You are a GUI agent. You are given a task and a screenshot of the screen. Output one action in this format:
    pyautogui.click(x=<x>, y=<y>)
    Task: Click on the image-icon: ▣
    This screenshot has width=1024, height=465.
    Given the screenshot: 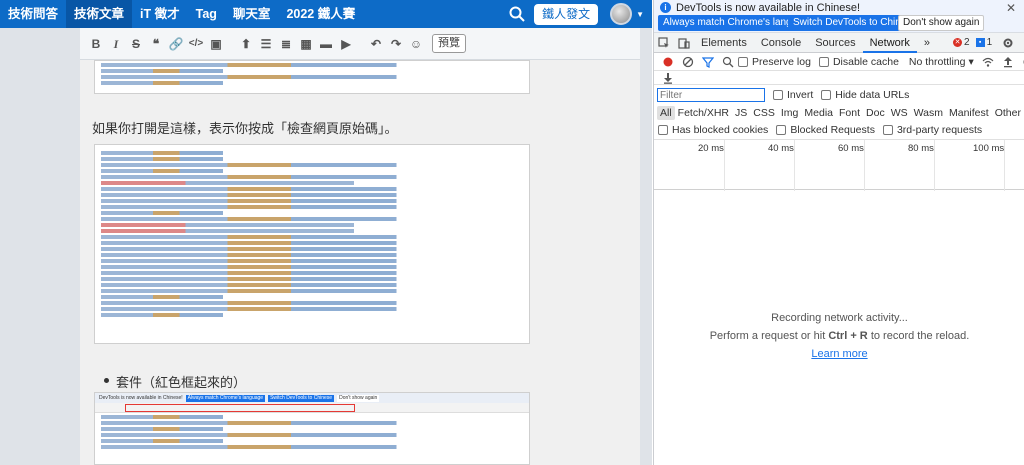 What is the action you would take?
    pyautogui.click(x=216, y=44)
    